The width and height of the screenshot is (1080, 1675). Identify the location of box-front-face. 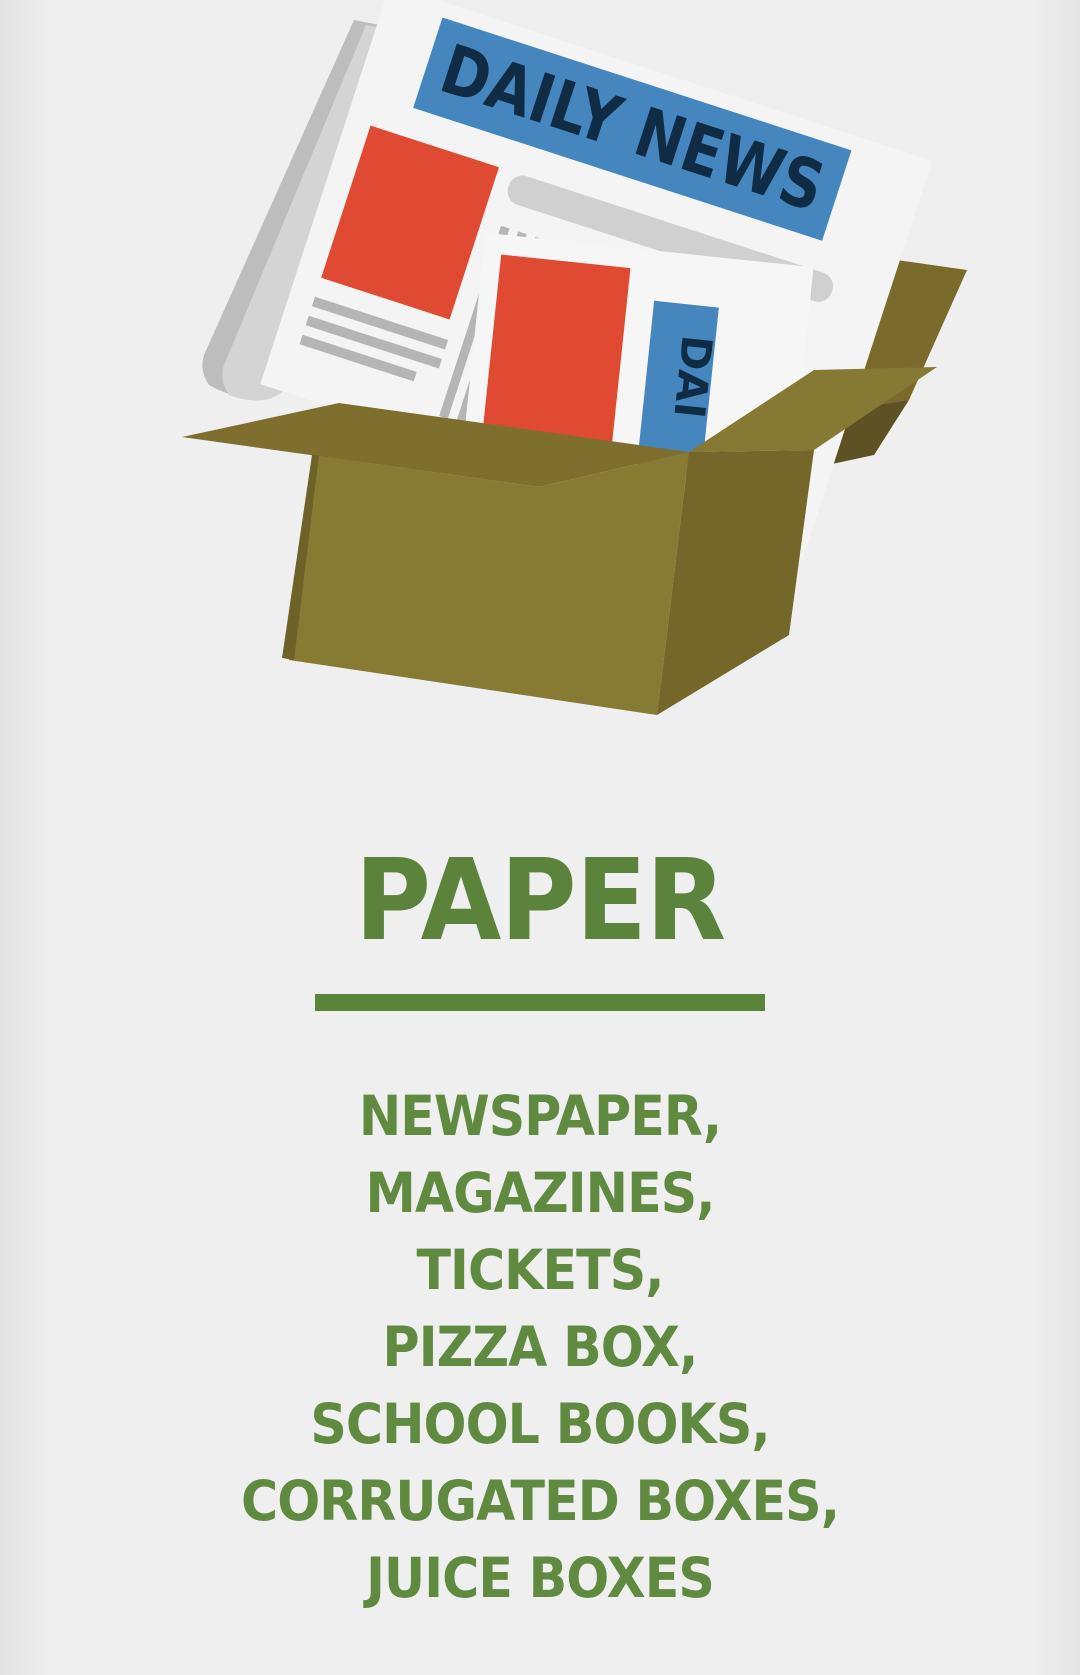
(489, 583).